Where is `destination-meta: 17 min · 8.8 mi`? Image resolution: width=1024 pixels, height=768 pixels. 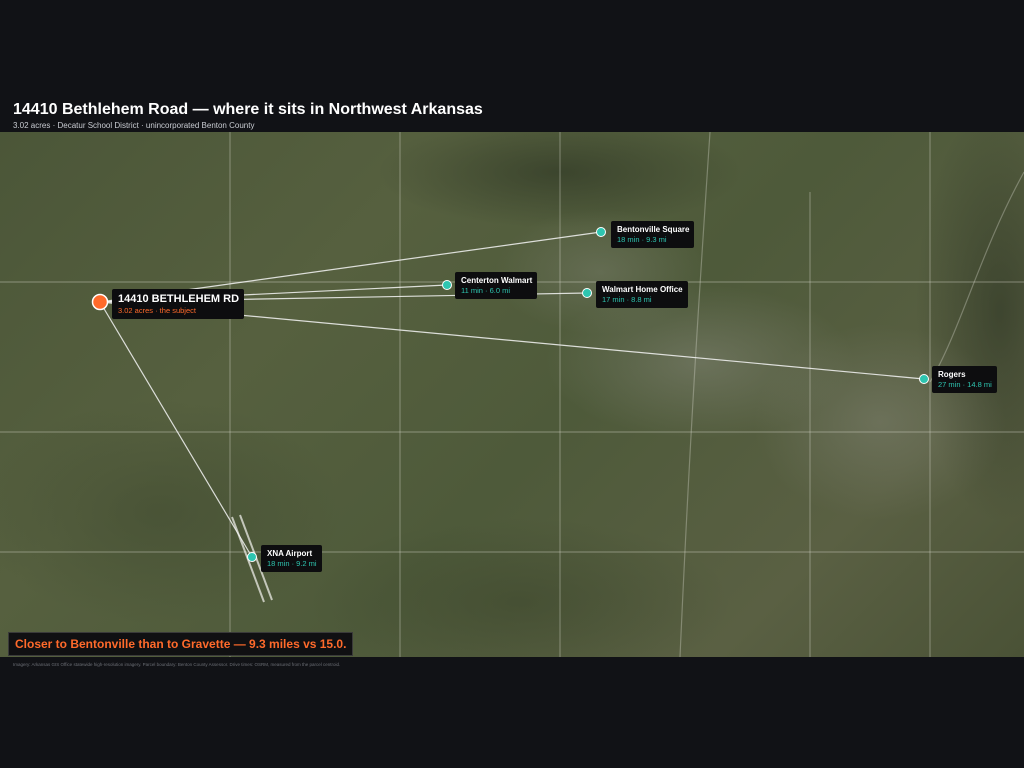 destination-meta: 17 min · 8.8 mi is located at coordinates (627, 299).